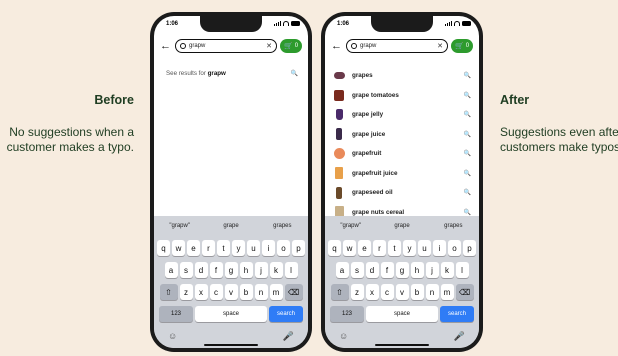  I want to click on battery-icon, so click(466, 23).